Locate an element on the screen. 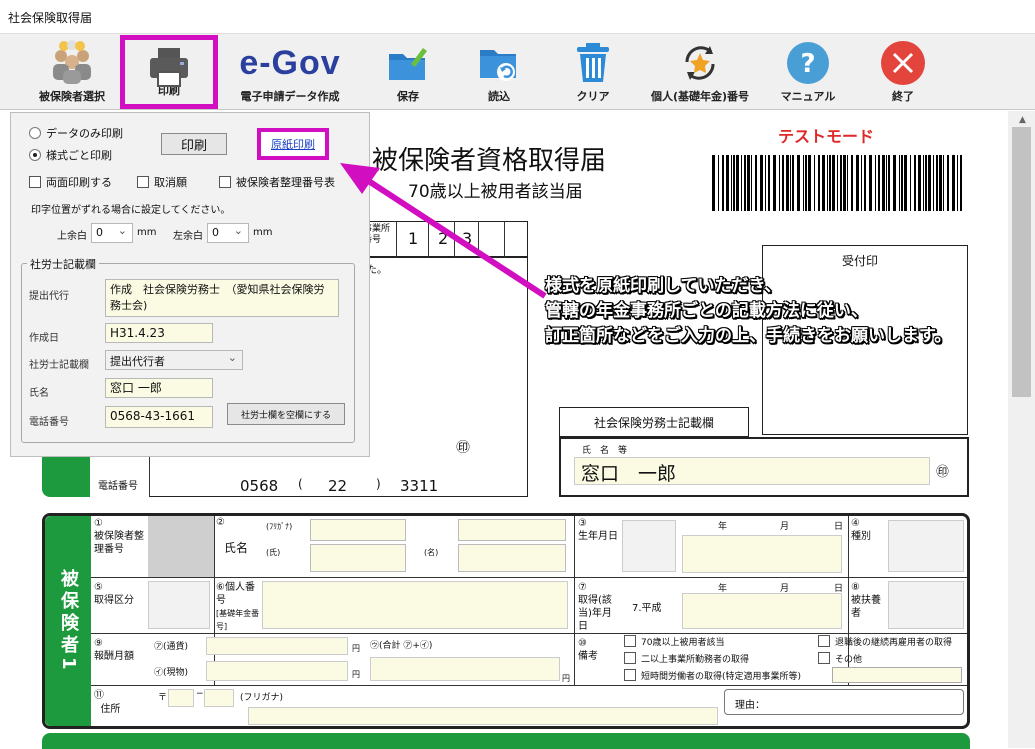 The image size is (1035, 749). callout-line-3: 訂正箇所などをご入力の上、手続きをお願いします。 is located at coordinates (748, 336).